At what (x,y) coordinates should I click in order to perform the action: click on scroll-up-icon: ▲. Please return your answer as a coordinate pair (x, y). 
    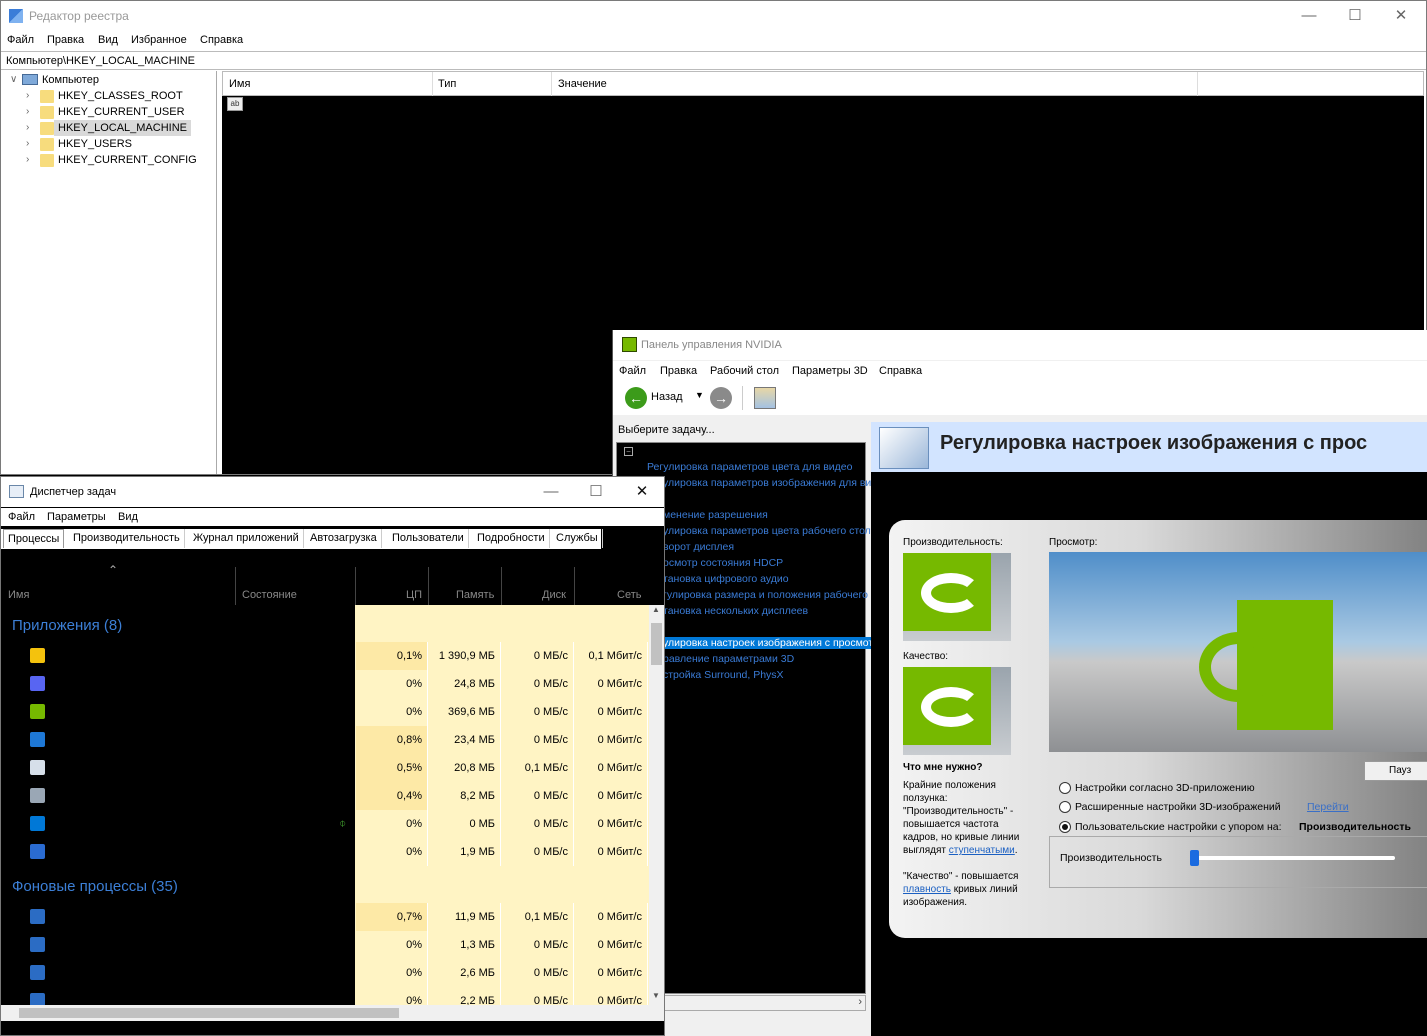
    Looking at the image, I should click on (656, 609).